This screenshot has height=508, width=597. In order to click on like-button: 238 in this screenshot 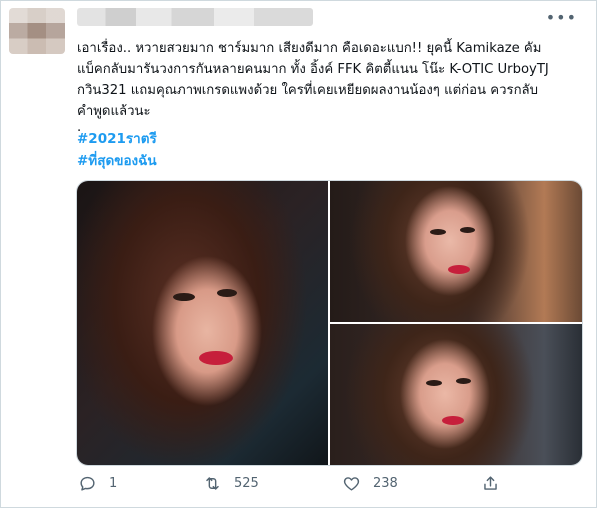, I will do `click(370, 483)`.